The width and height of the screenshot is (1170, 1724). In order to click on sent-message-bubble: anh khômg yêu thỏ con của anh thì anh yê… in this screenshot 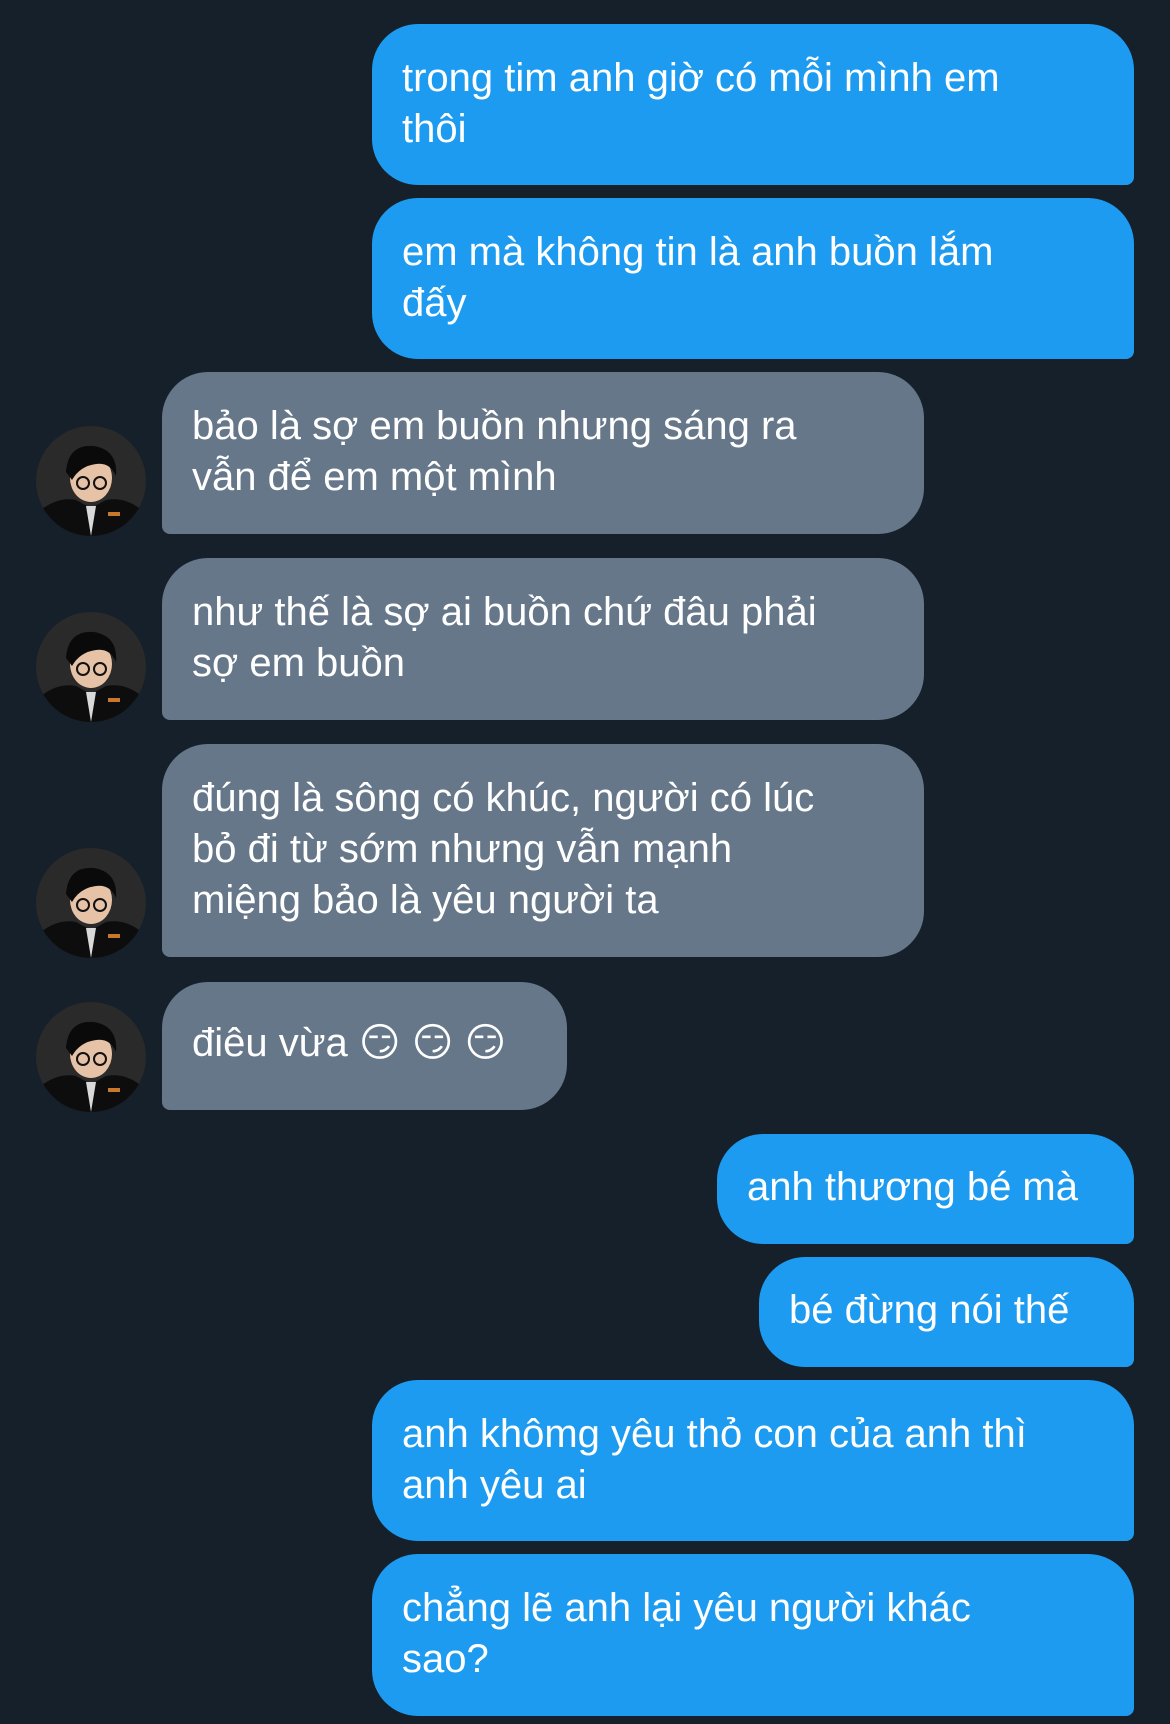, I will do `click(753, 1460)`.